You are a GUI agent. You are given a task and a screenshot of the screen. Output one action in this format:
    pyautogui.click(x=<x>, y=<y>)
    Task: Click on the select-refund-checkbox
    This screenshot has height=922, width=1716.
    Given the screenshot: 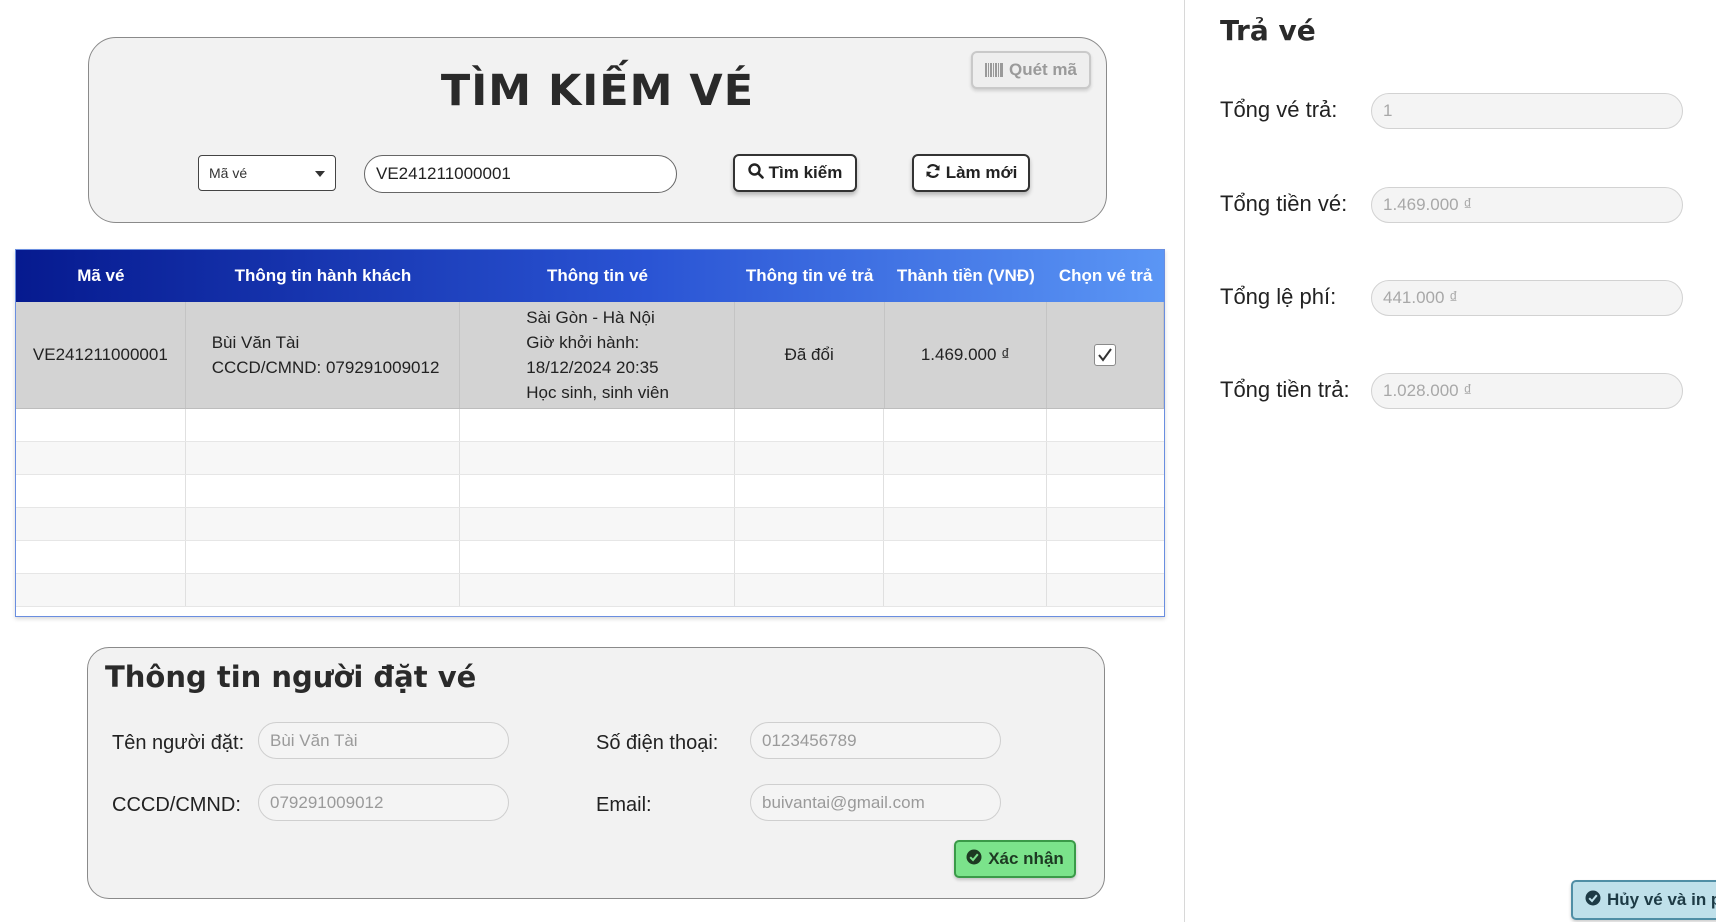 What is the action you would take?
    pyautogui.click(x=1105, y=355)
    